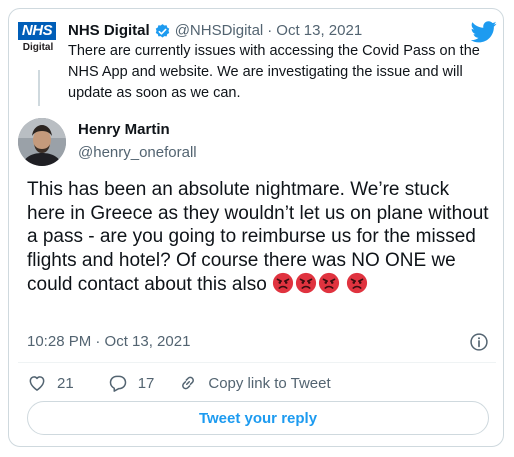 This screenshot has height=457, width=514. What do you see at coordinates (38, 47) in the screenshot?
I see `nhs-logo-subtext: Digital` at bounding box center [38, 47].